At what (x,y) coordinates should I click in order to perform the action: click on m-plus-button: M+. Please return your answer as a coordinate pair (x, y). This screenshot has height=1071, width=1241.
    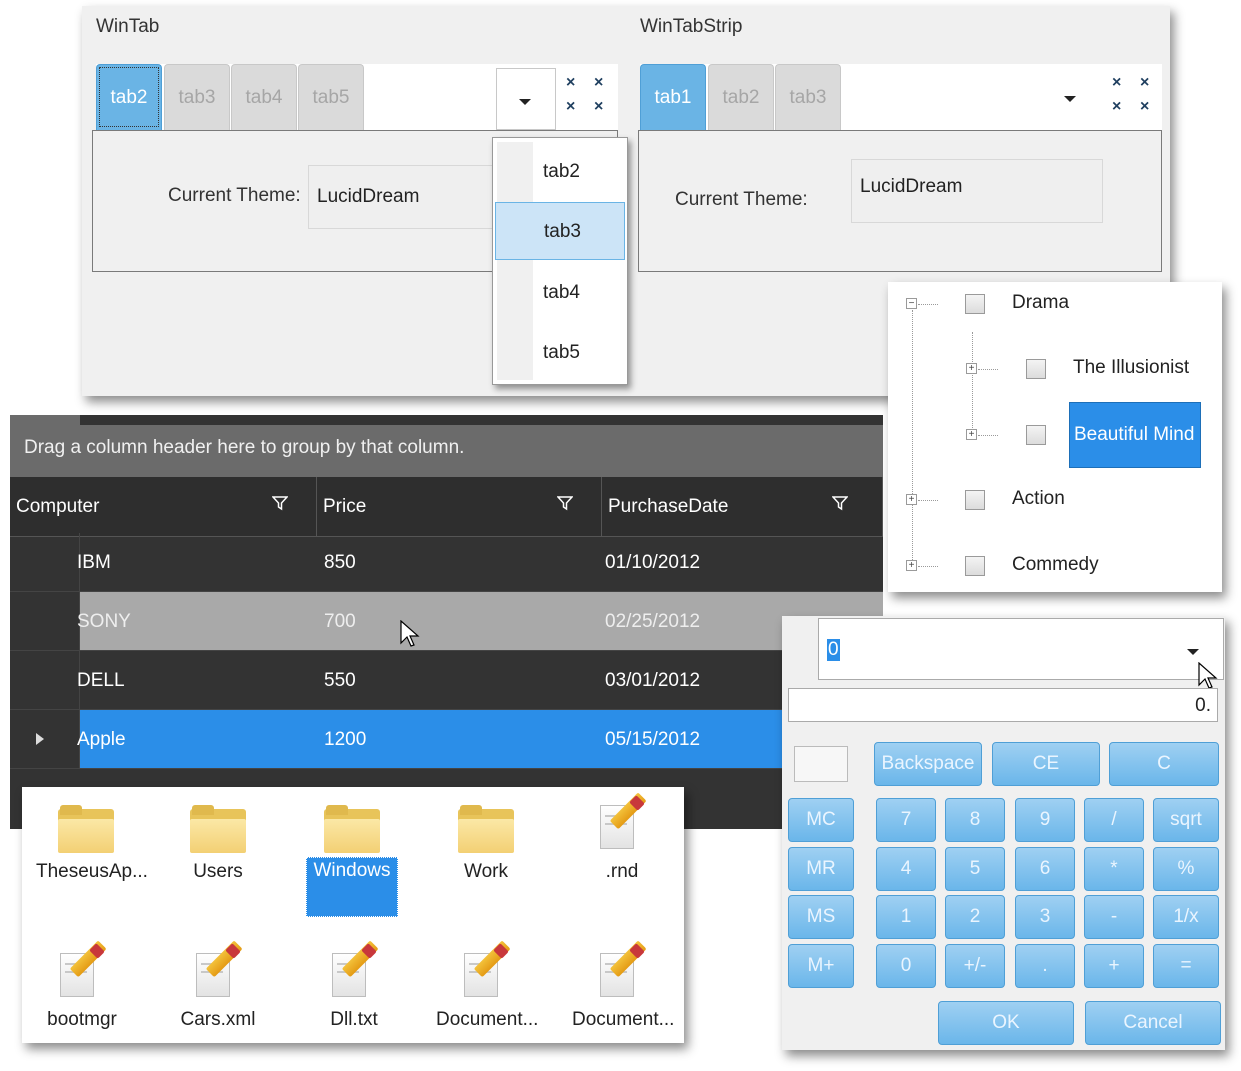
    Looking at the image, I should click on (821, 966).